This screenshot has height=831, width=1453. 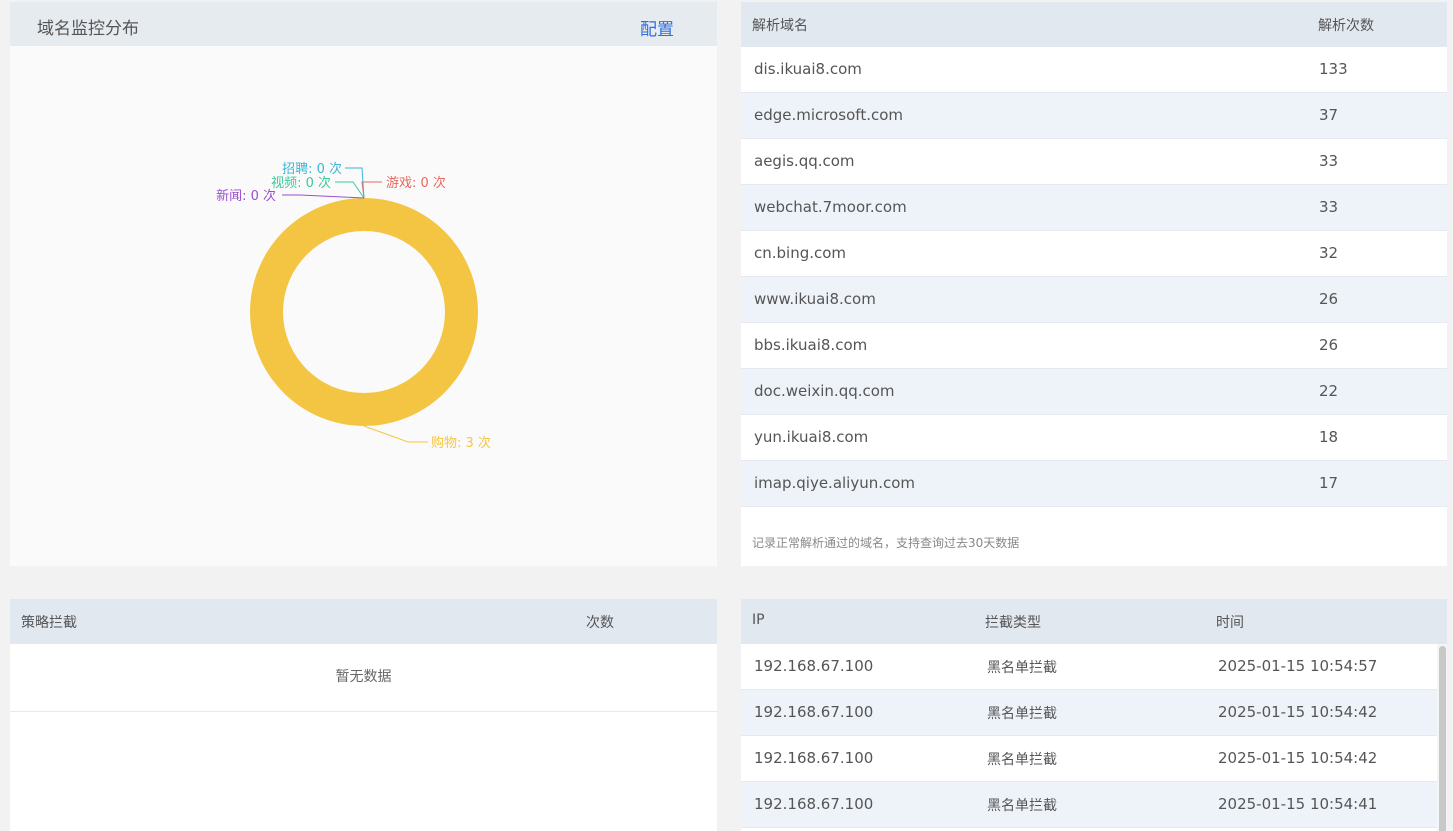 What do you see at coordinates (1298, 804) in the screenshot?
I see `time-cell: 2025-01-15 10:54:41` at bounding box center [1298, 804].